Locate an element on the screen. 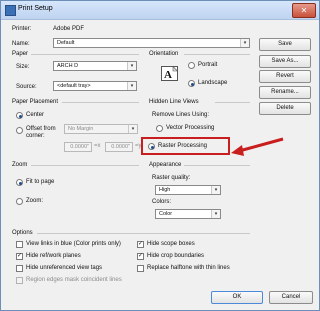  ok-button: OK is located at coordinates (237, 297).